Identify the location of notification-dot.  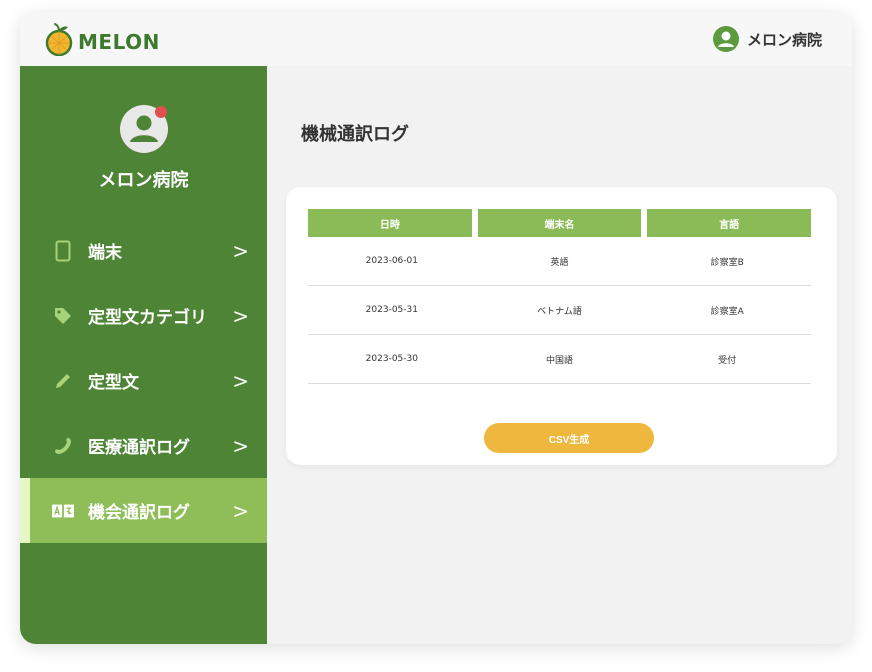
(160, 112).